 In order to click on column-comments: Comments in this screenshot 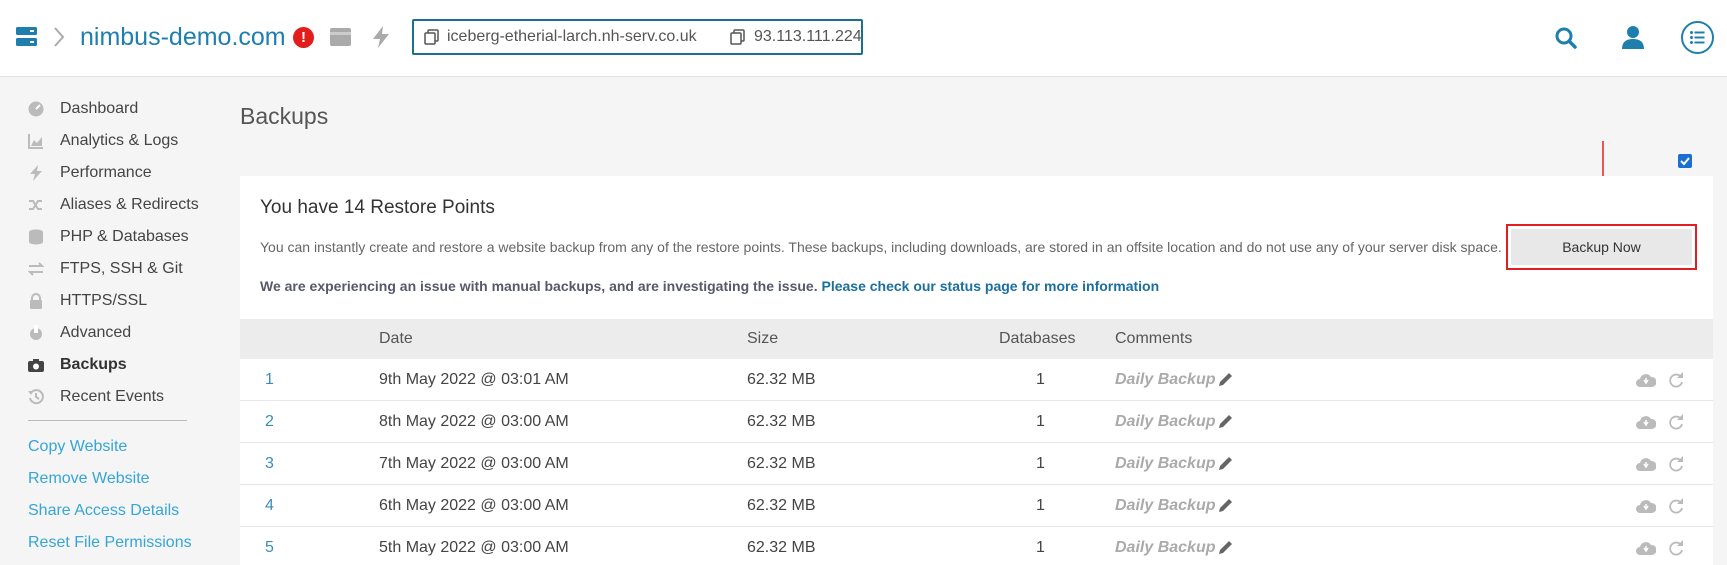, I will do `click(1154, 338)`.